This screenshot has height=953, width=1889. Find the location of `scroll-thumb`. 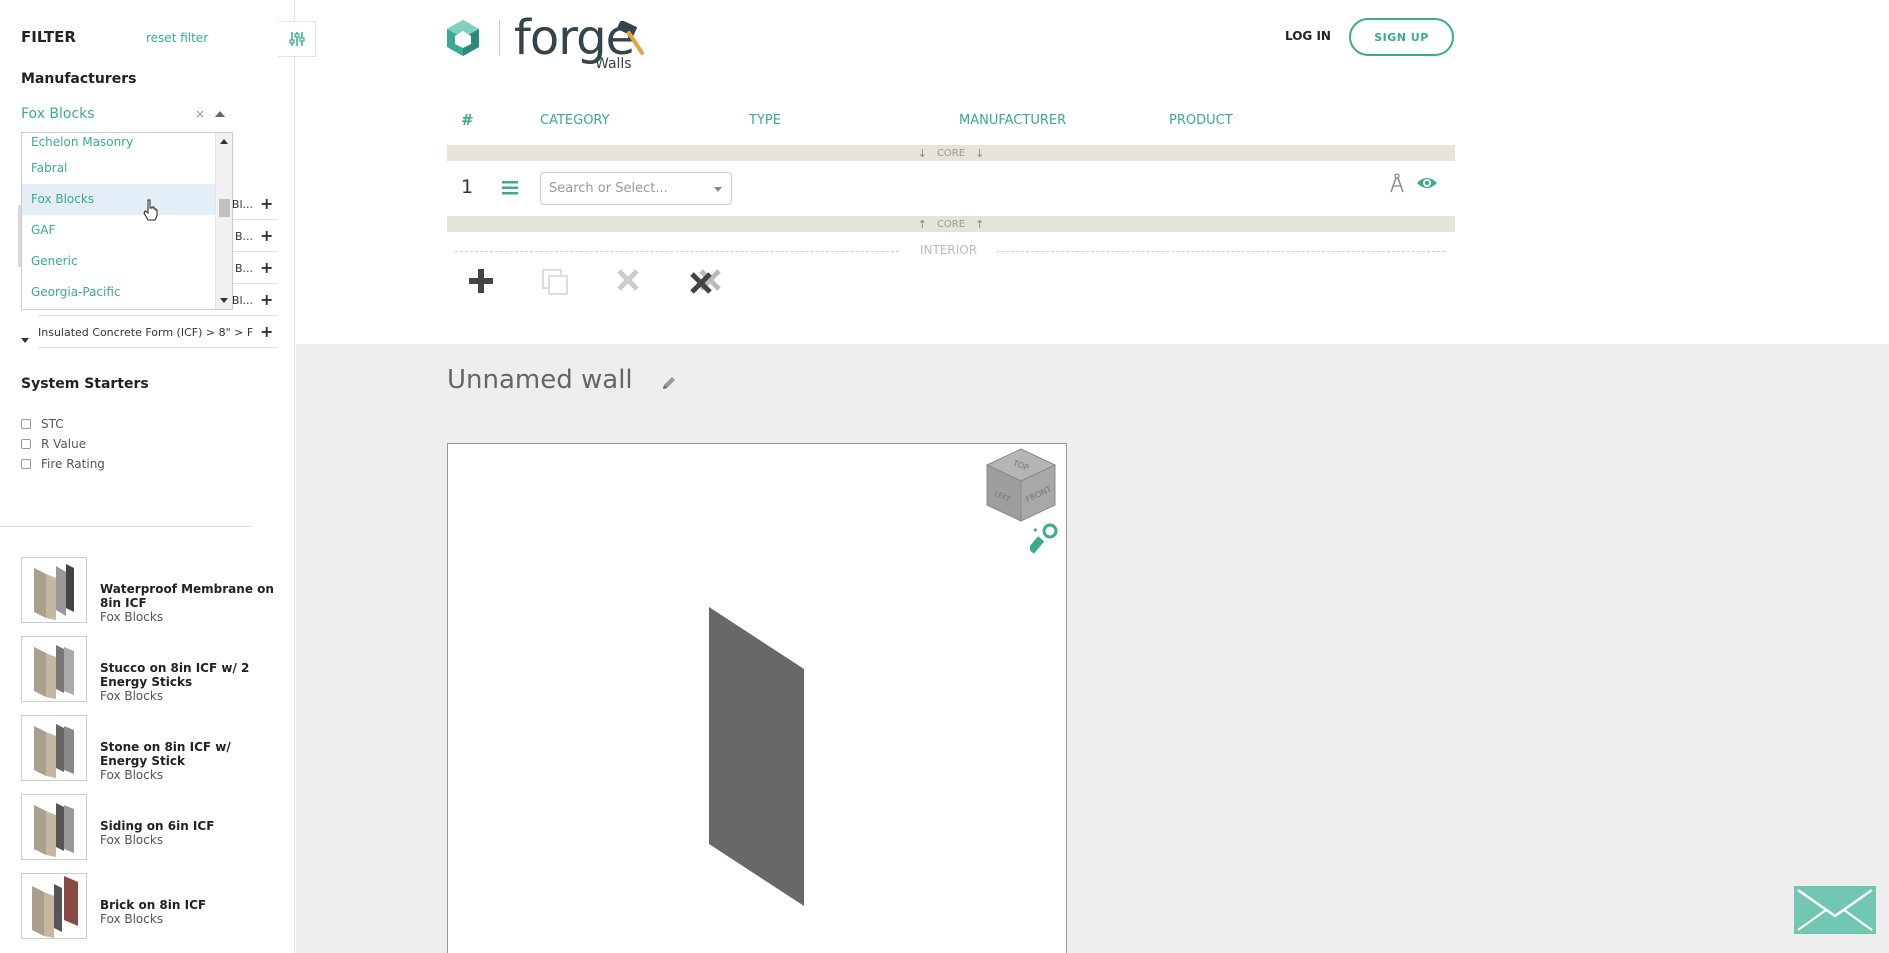

scroll-thumb is located at coordinates (224, 208).